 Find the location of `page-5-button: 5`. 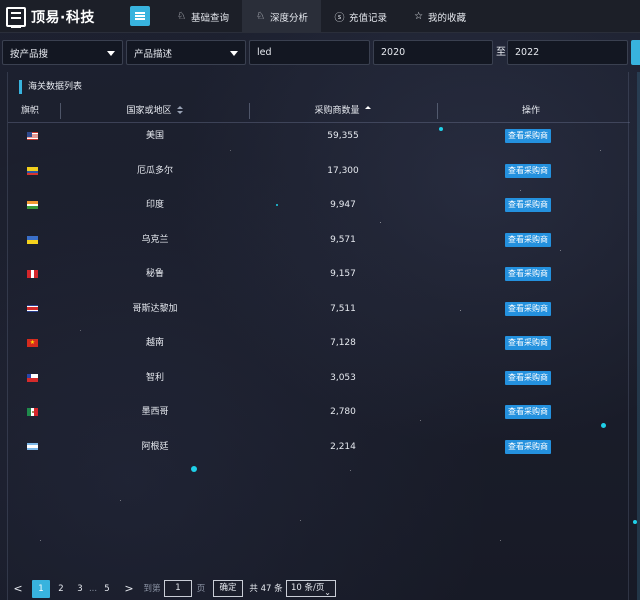

page-5-button: 5 is located at coordinates (107, 589).